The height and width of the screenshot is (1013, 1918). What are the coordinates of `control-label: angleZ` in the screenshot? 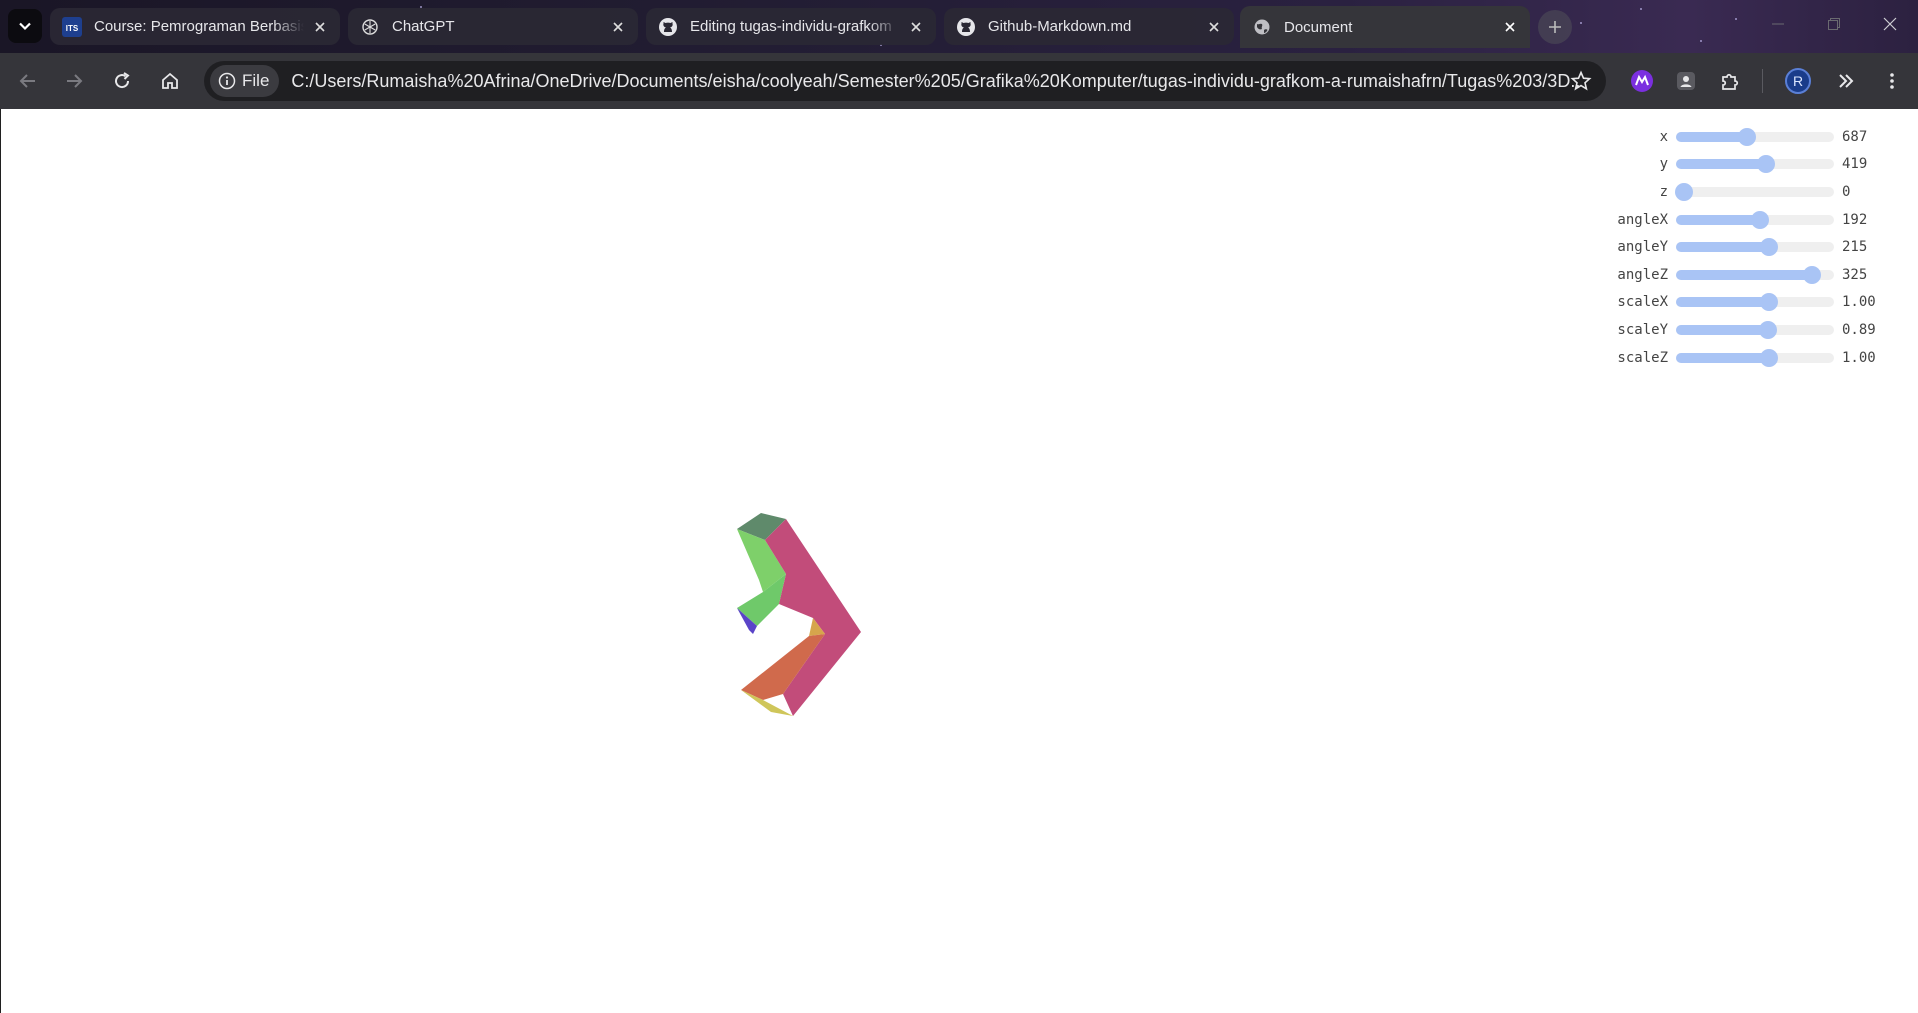 It's located at (1642, 274).